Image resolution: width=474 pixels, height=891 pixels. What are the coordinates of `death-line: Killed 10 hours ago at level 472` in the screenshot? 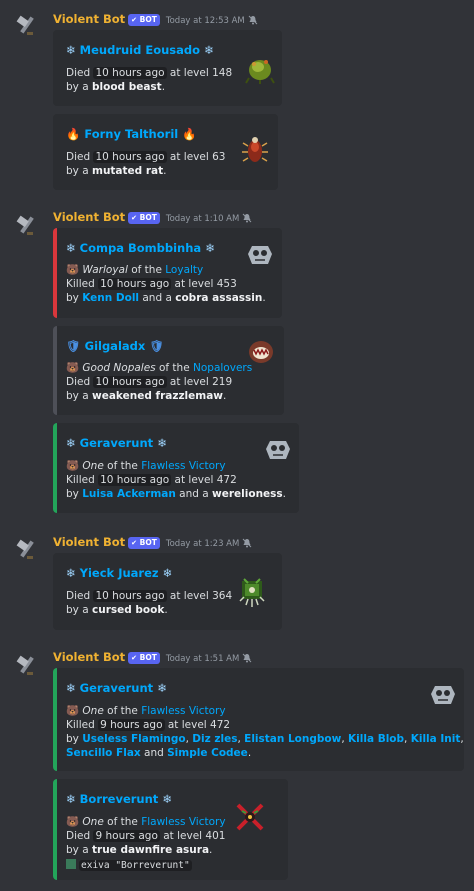 It's located at (151, 480).